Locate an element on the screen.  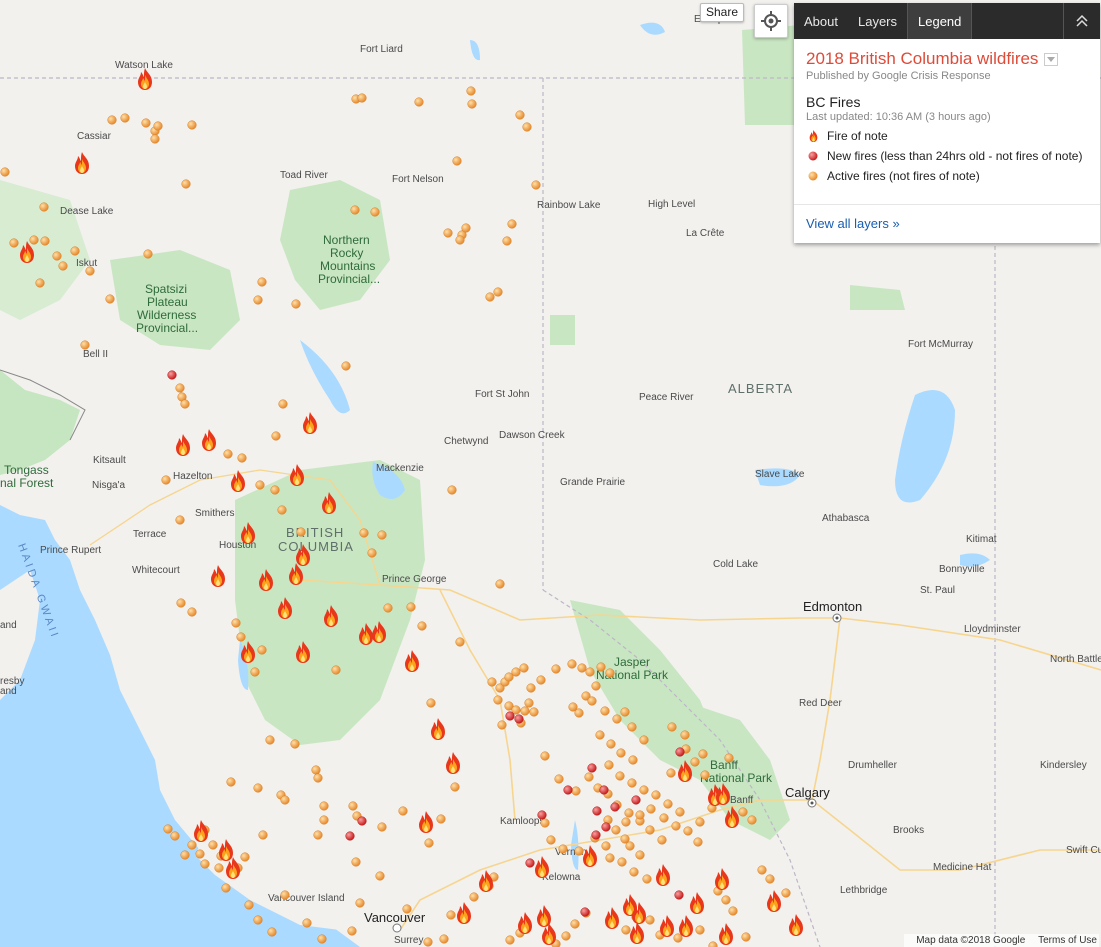
tab-about: About is located at coordinates (821, 21).